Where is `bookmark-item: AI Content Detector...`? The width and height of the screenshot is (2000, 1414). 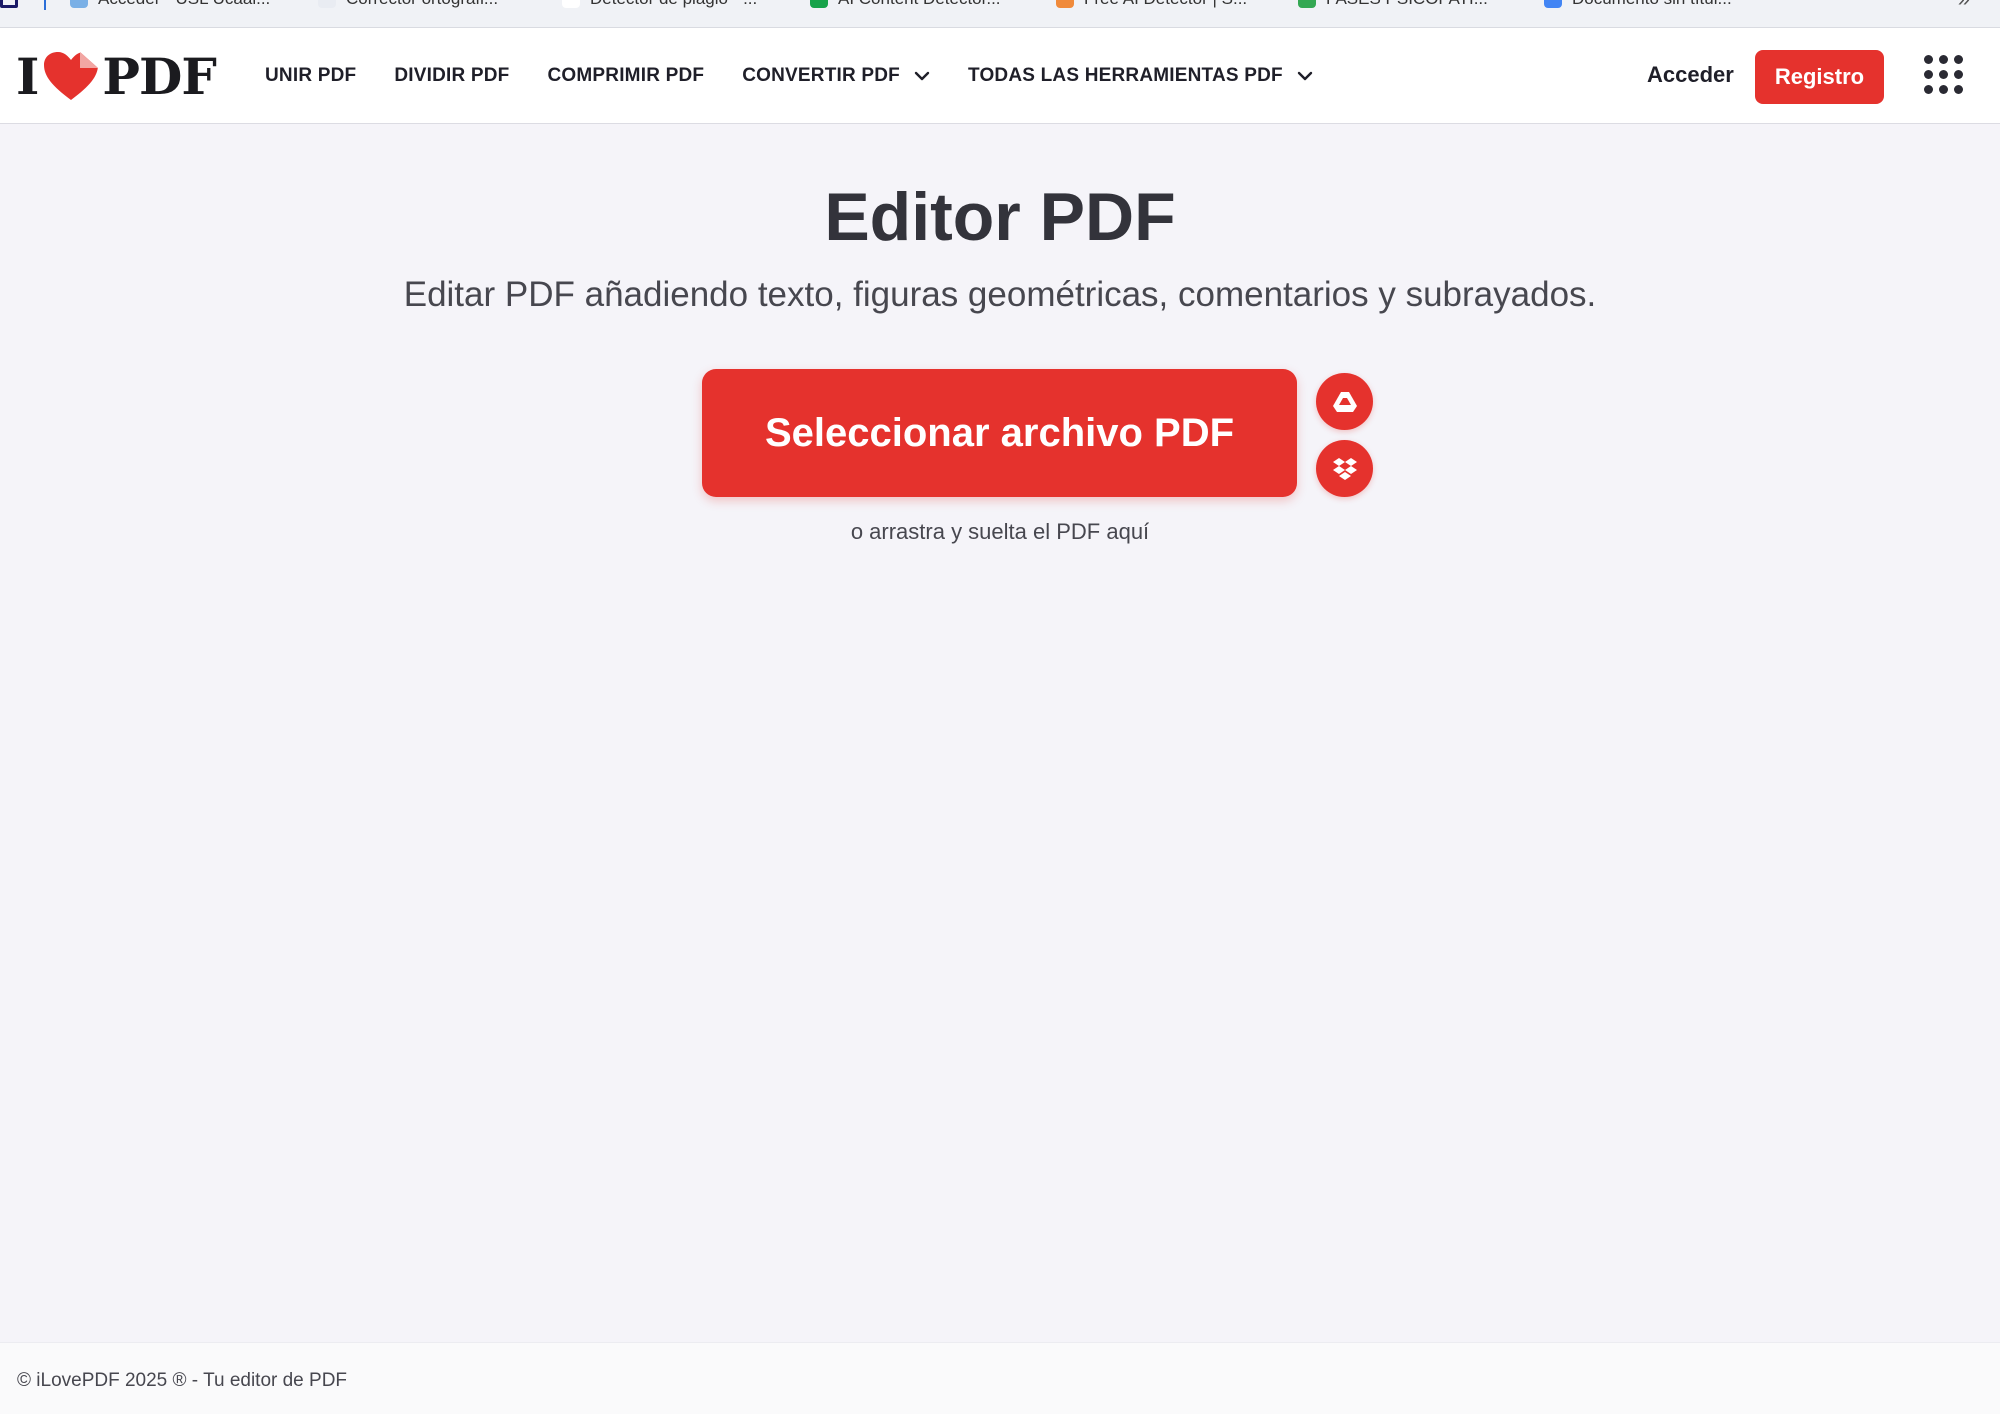 bookmark-item: AI Content Detector... is located at coordinates (905, 5).